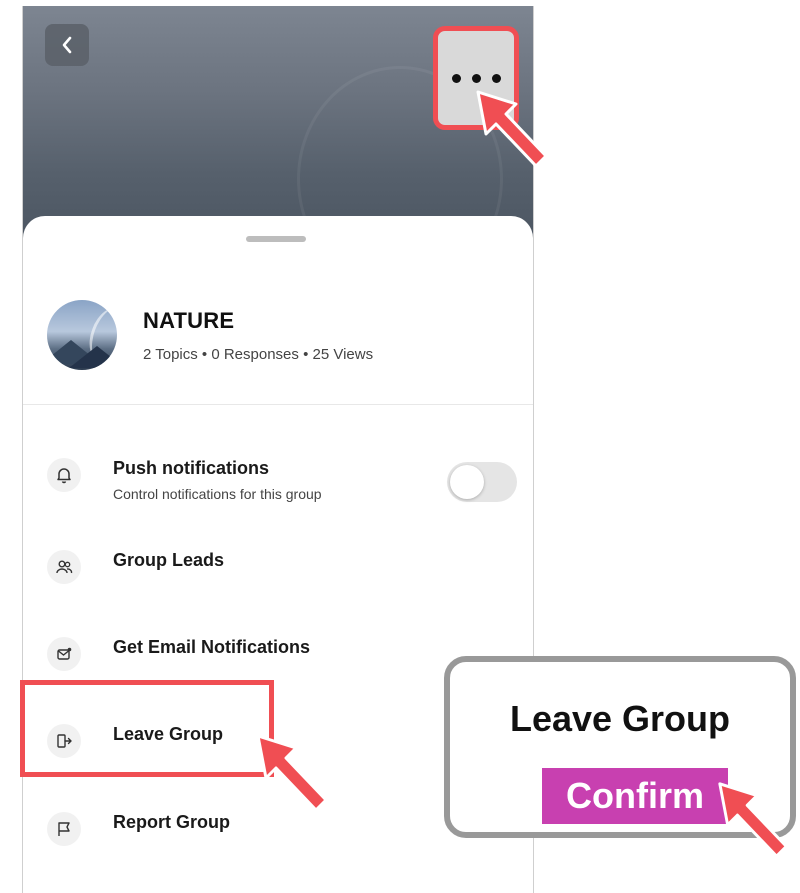 This screenshot has width=800, height=893. I want to click on menu-item-group-leads: Group Leads, so click(278, 566).